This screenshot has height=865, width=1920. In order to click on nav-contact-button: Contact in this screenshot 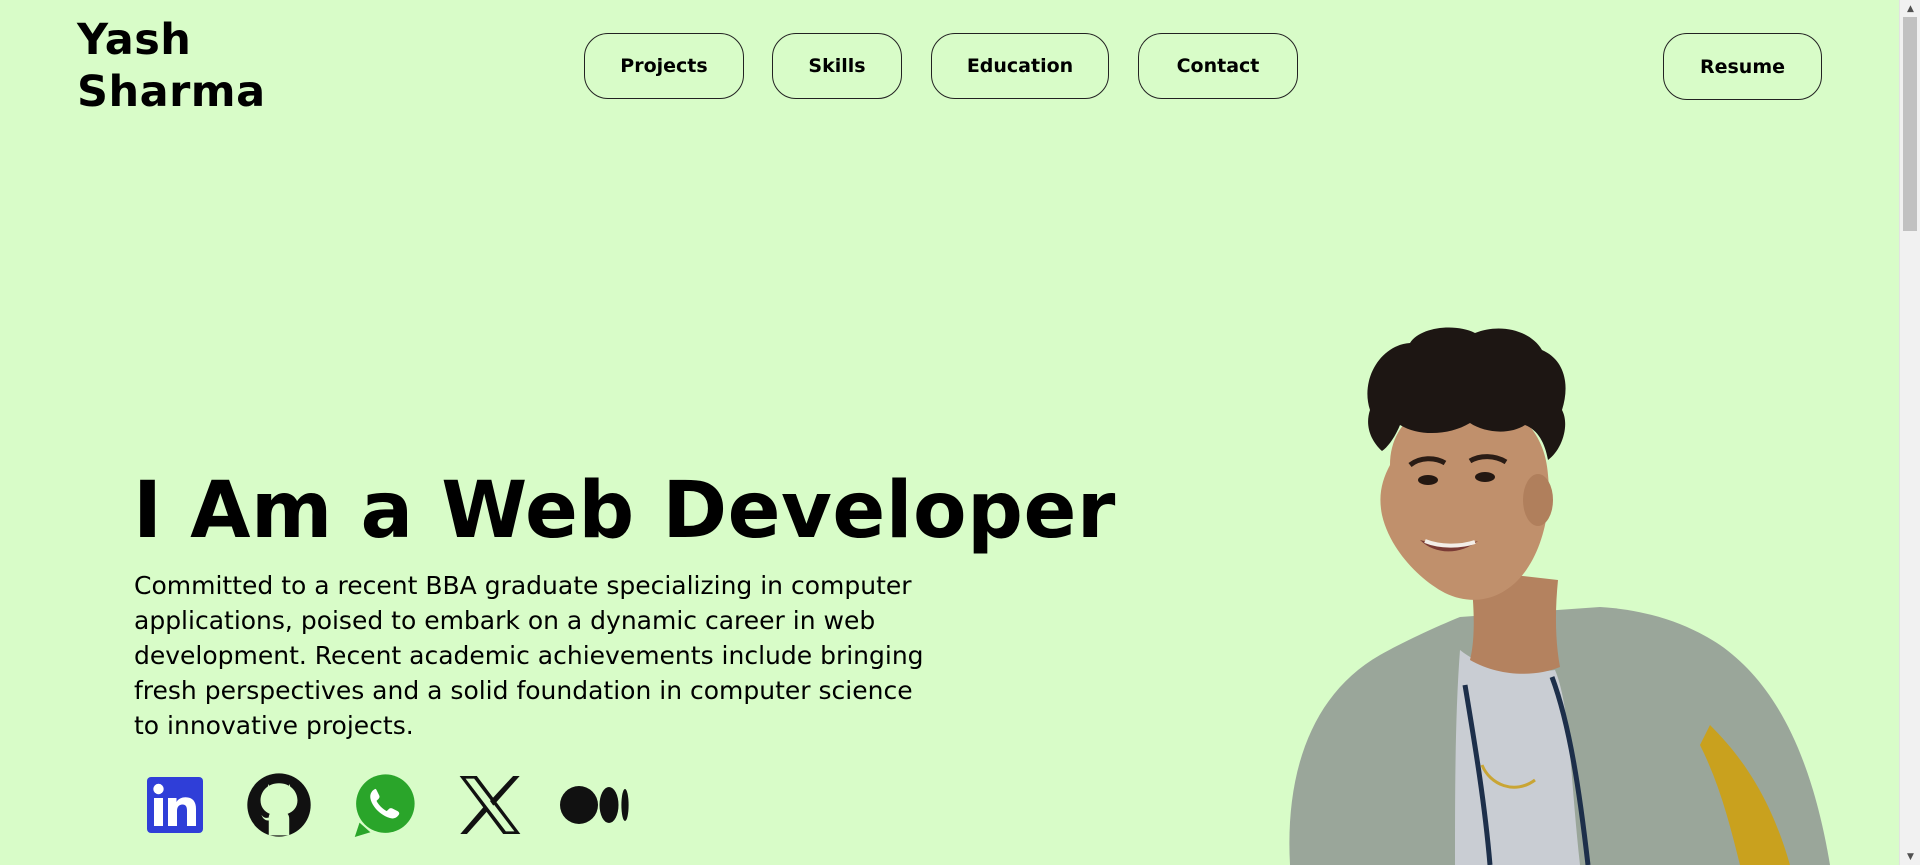, I will do `click(1218, 66)`.